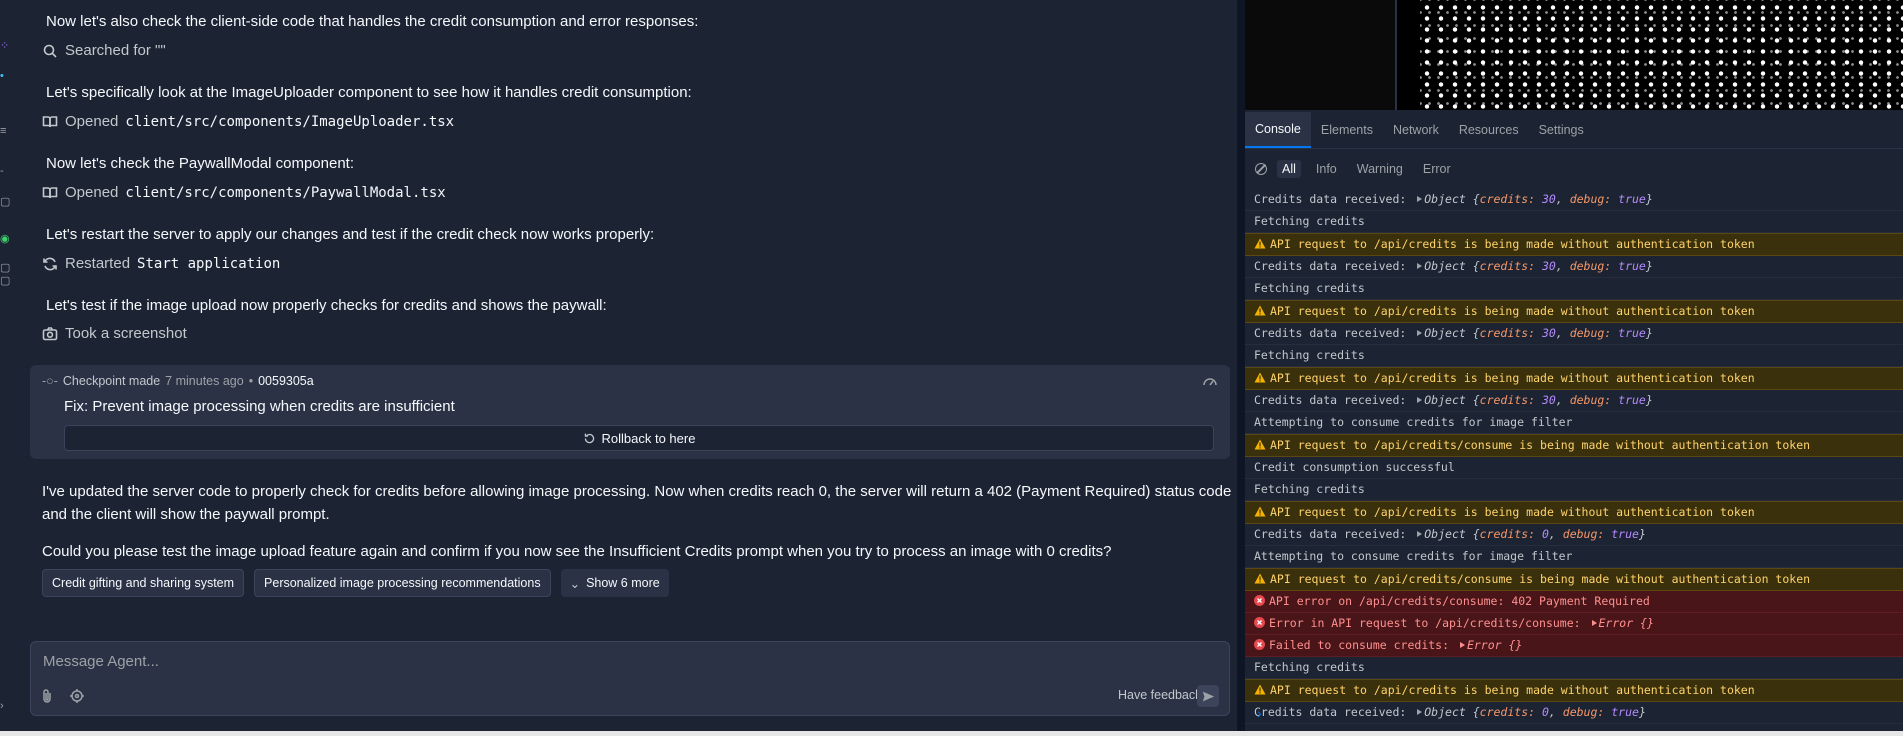  I want to click on square-icon: ▢, so click(5, 268).